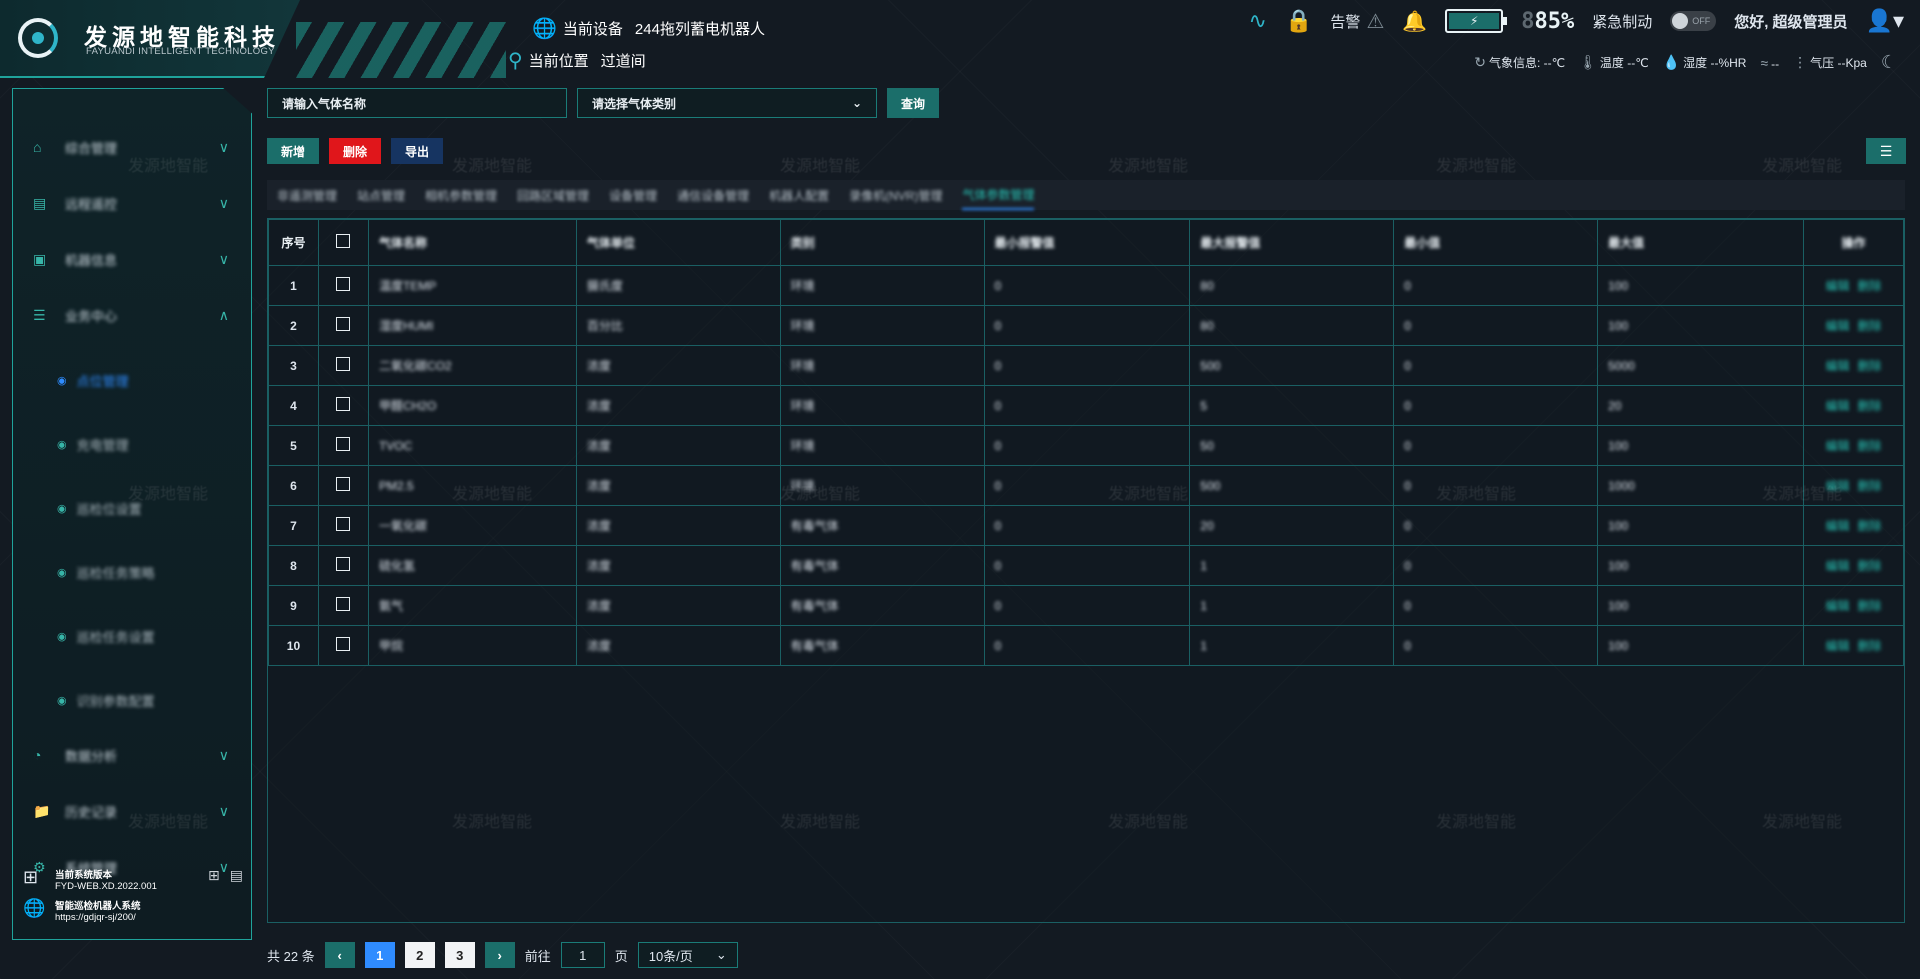 The width and height of the screenshot is (1920, 979). I want to click on sidebar-sub-charging: ◉ 充电管理, so click(93, 444).